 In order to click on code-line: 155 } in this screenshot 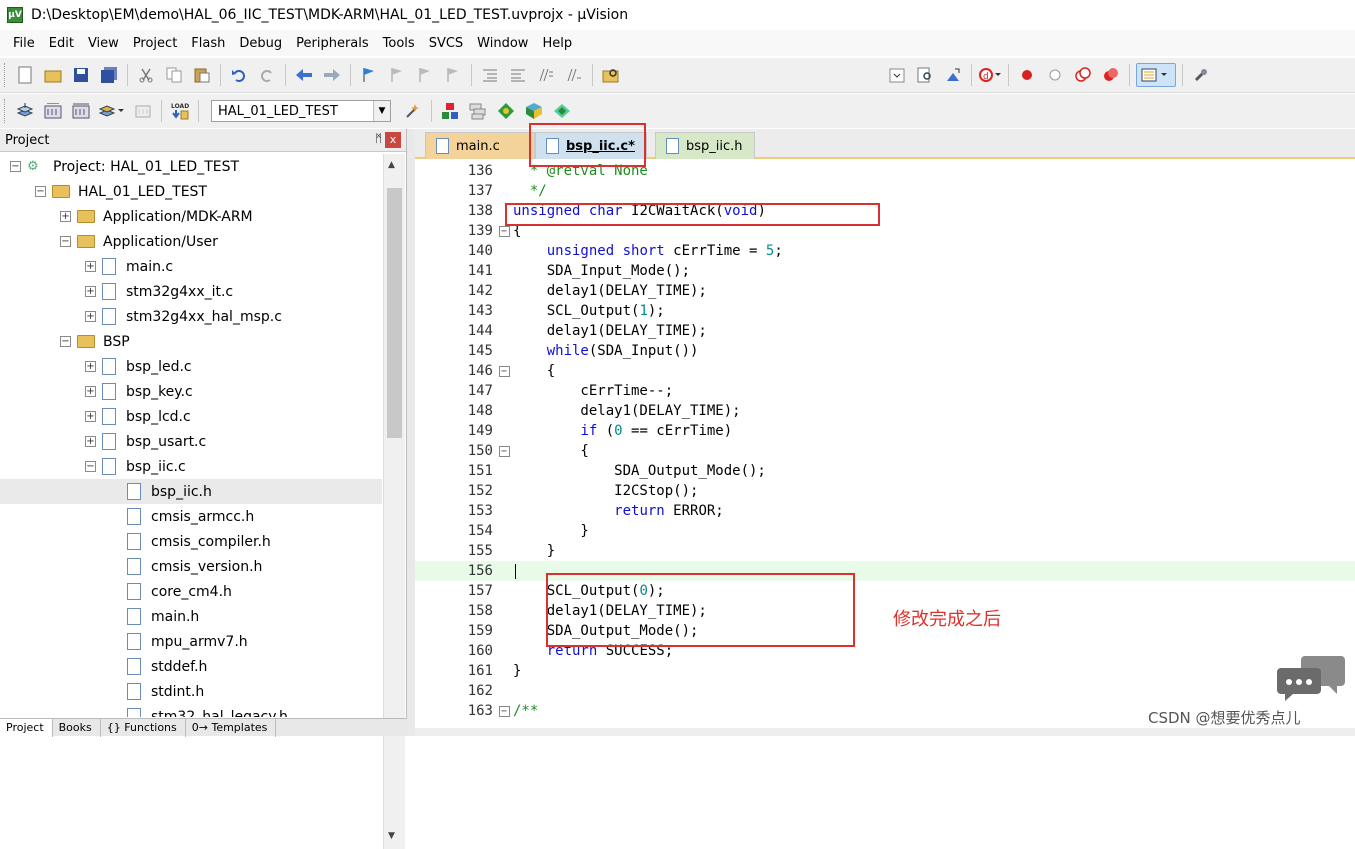, I will do `click(885, 551)`.